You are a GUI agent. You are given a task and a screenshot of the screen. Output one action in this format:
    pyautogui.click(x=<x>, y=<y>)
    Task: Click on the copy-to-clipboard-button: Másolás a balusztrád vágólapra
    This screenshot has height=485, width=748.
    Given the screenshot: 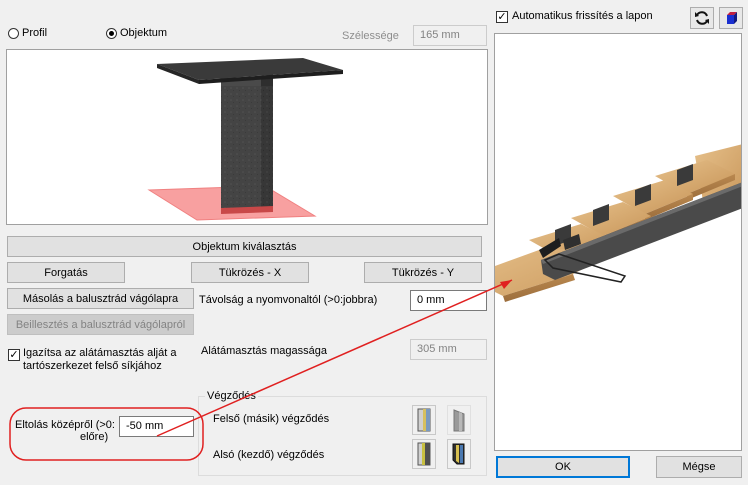 What is the action you would take?
    pyautogui.click(x=100, y=298)
    